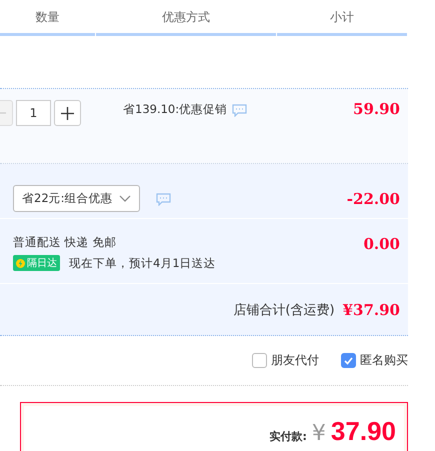 The width and height of the screenshot is (435, 451). Describe the element at coordinates (363, 431) in the screenshot. I see `payment-amount: 37.90` at that location.